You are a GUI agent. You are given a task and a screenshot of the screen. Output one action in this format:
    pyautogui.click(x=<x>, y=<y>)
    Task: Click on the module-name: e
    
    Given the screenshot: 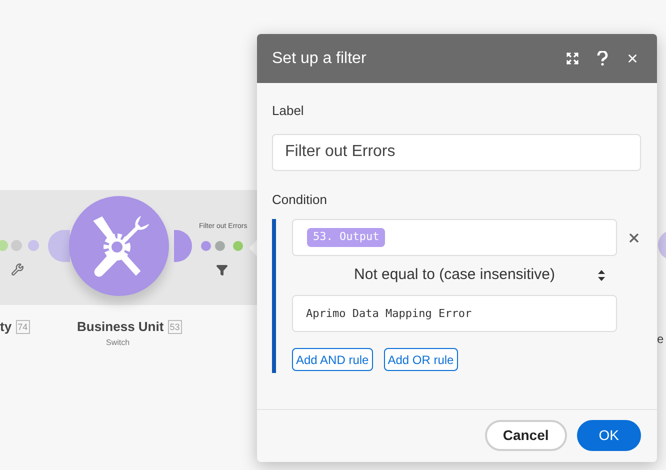 What is the action you would take?
    pyautogui.click(x=660, y=339)
    